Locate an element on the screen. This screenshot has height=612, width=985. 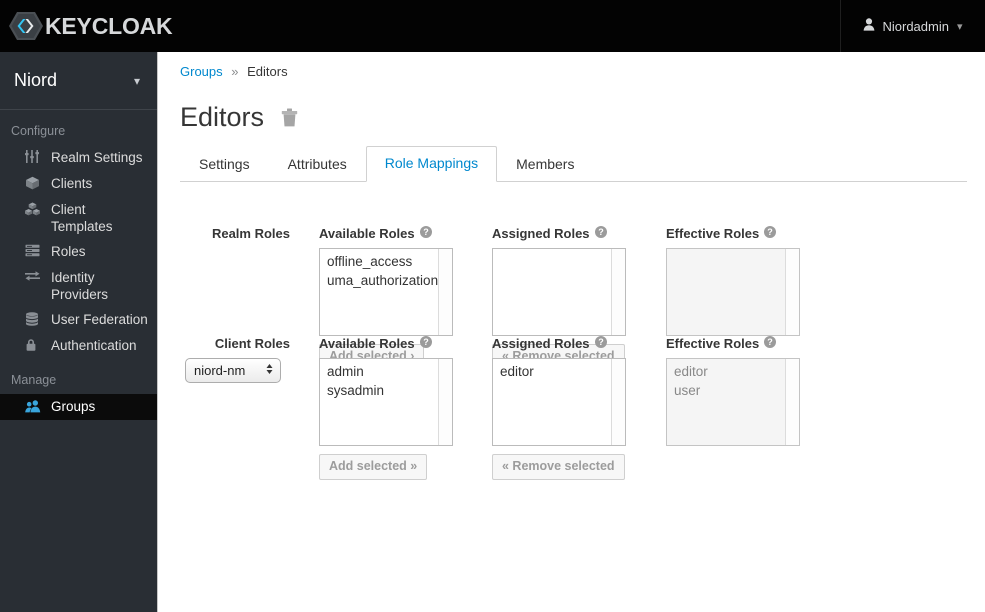
page-title: Editors is located at coordinates (222, 116).